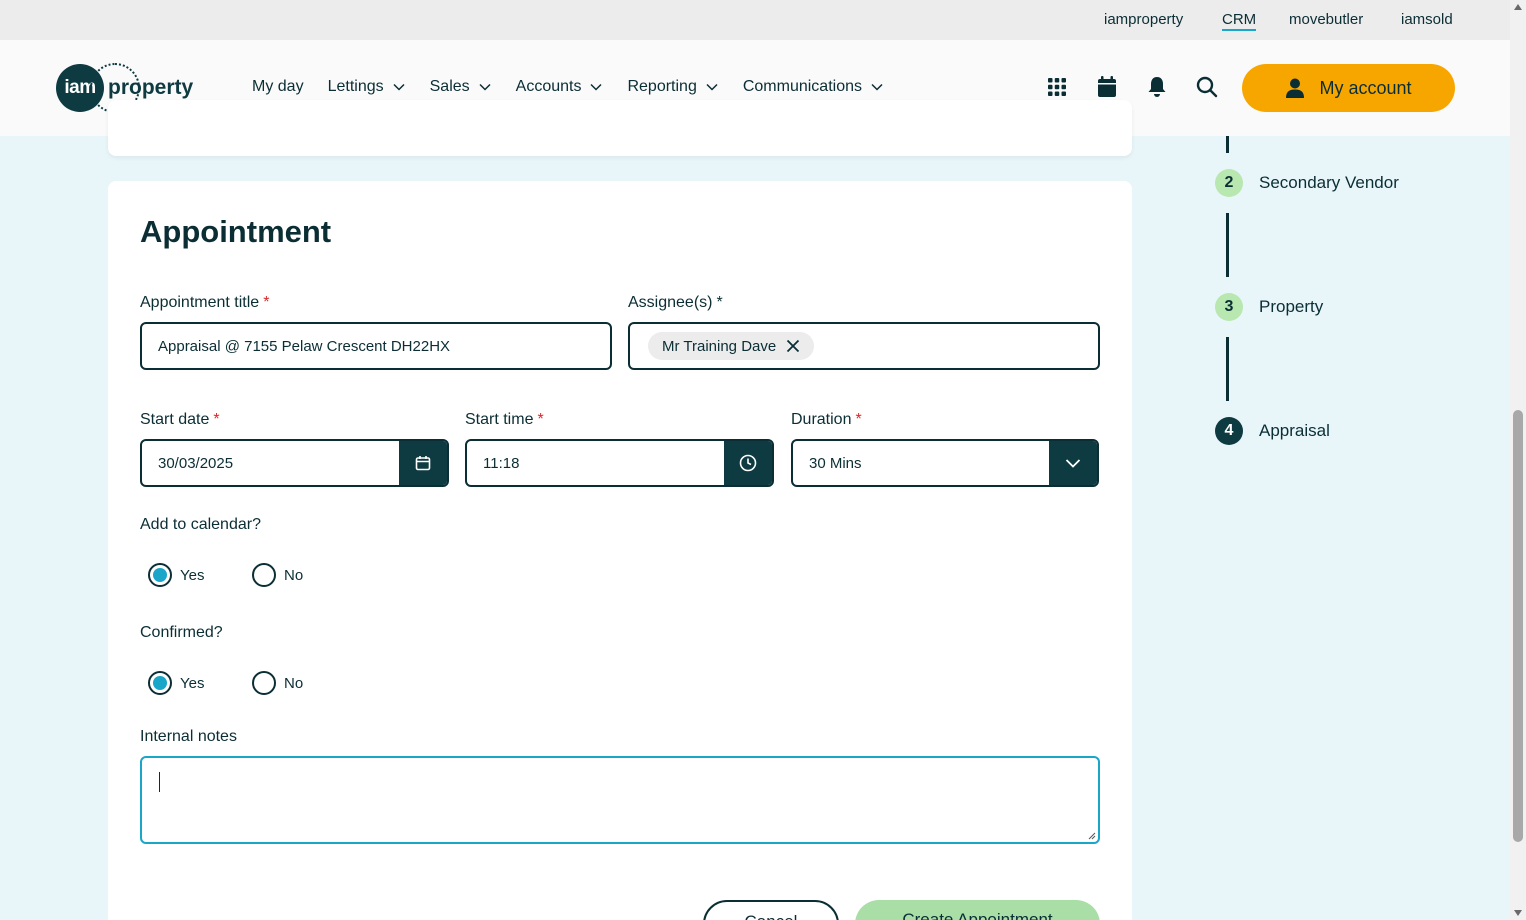  What do you see at coordinates (1229, 307) in the screenshot?
I see `step-number: 3` at bounding box center [1229, 307].